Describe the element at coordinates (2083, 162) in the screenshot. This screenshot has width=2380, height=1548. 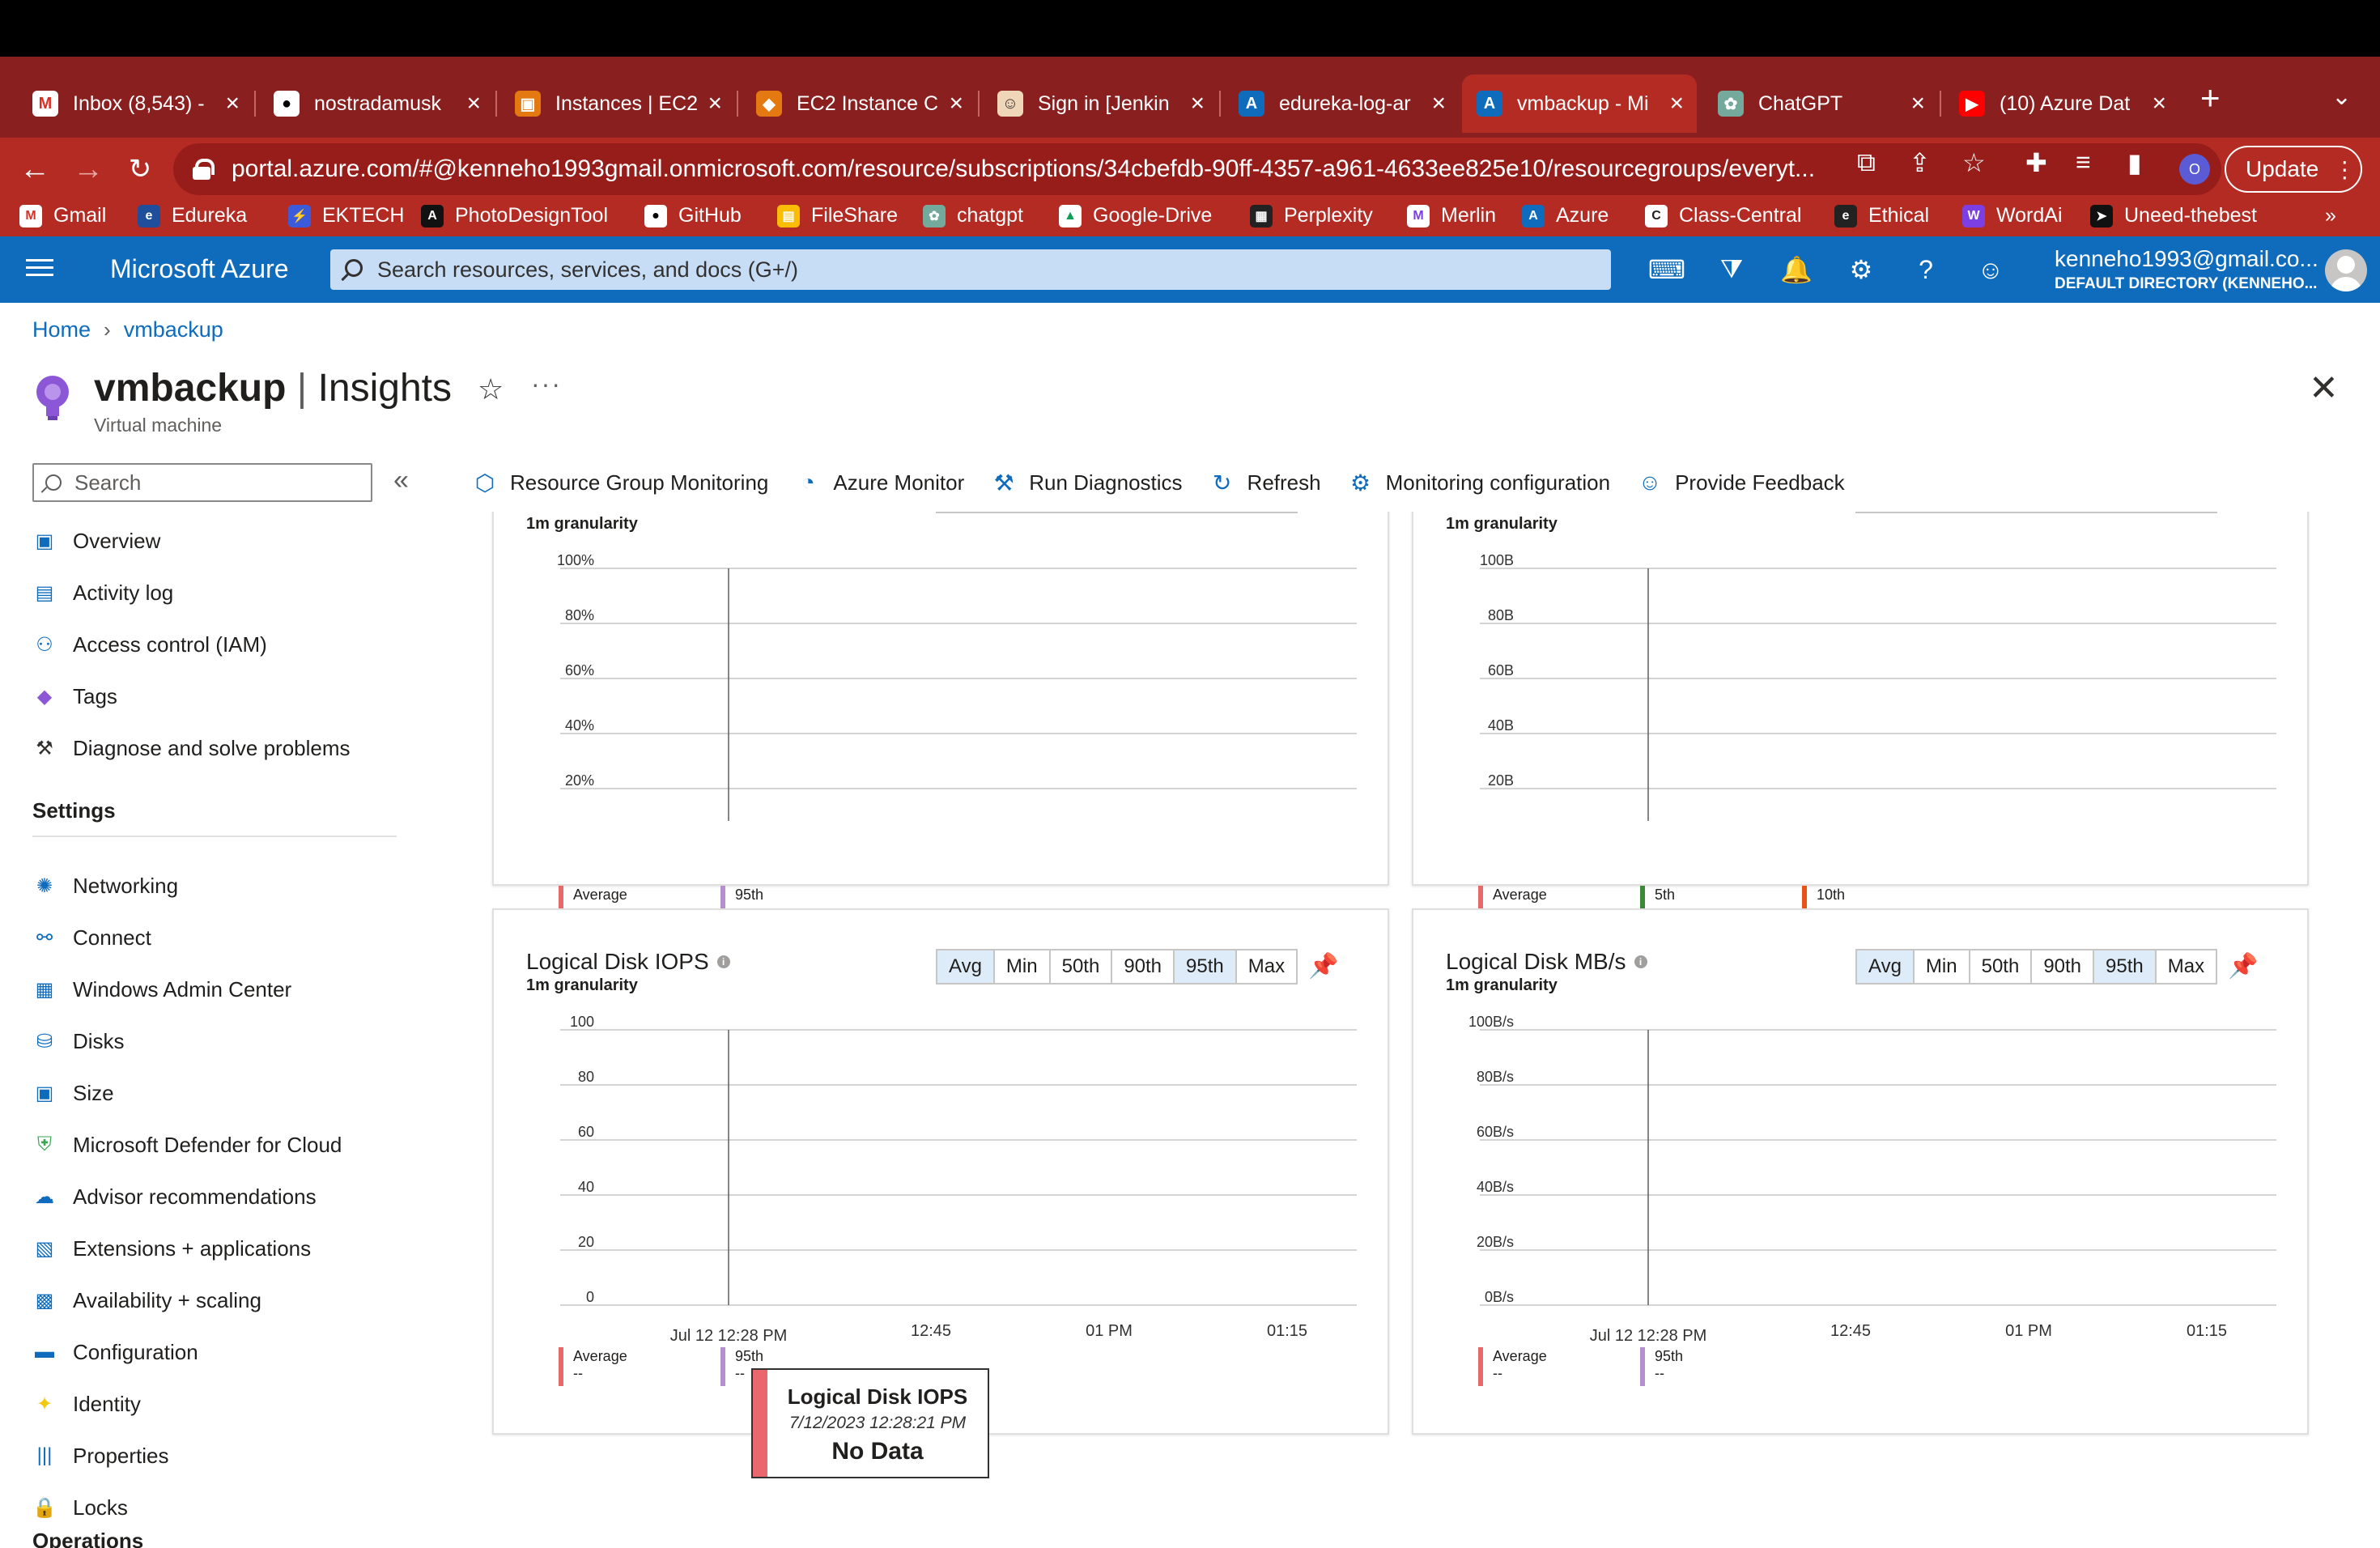
I see `media-icon: ≡` at that location.